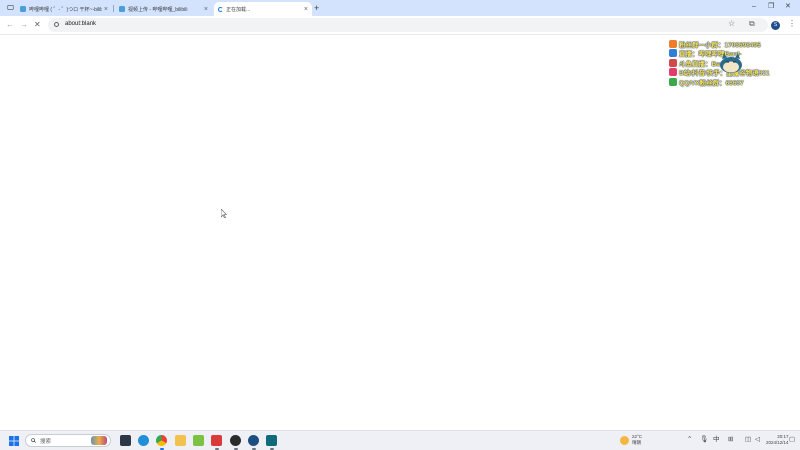 This screenshot has width=800, height=450. I want to click on extensions-icon: ⧉, so click(752, 24).